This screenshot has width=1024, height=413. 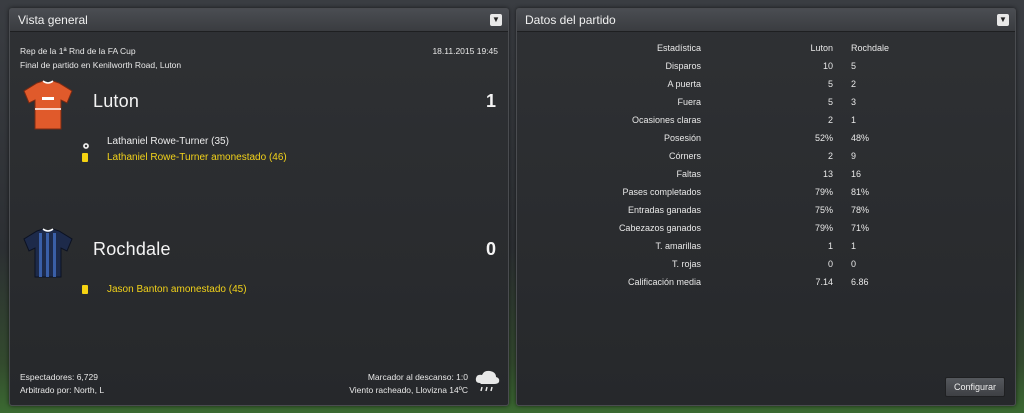 I want to click on stat-home-value: 0, so click(x=830, y=264).